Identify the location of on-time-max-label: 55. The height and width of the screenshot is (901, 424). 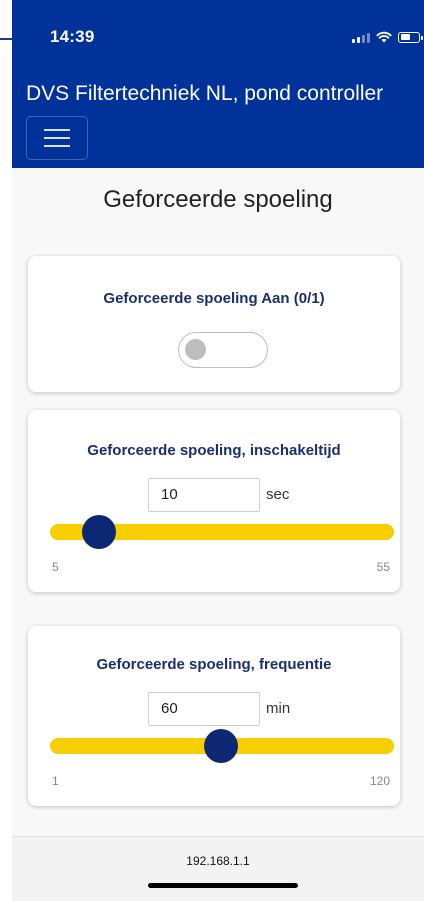
(383, 567).